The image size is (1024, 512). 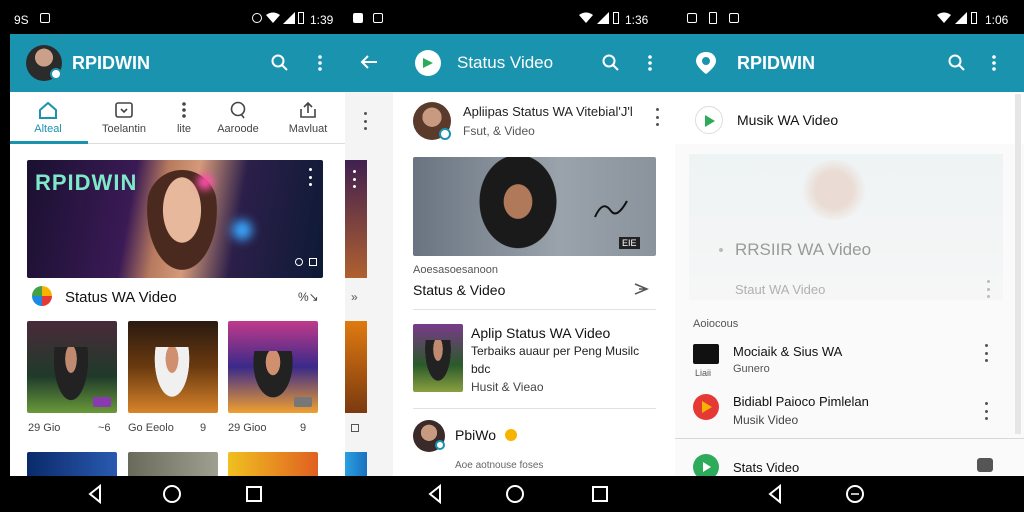 I want to click on active-tab-indicator, so click(x=49, y=142).